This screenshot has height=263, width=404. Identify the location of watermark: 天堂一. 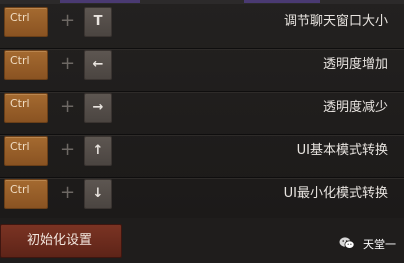
(367, 244).